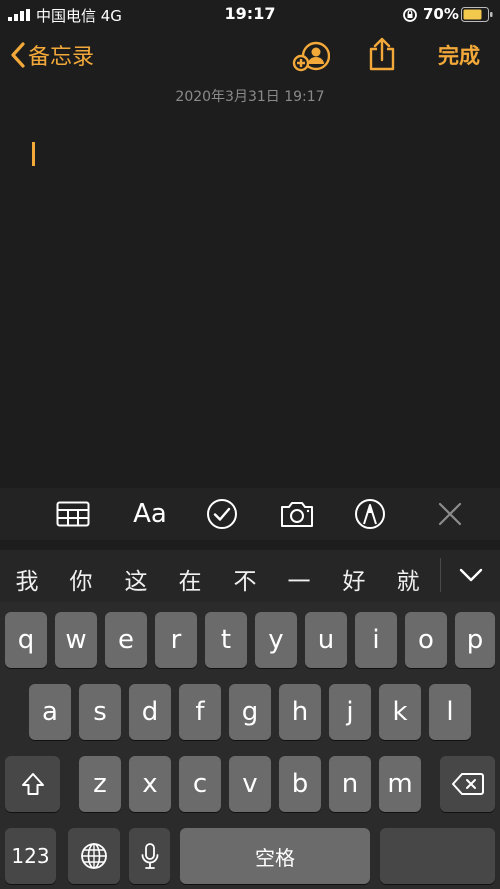 This screenshot has width=500, height=889. What do you see at coordinates (477, 14) in the screenshot?
I see `battery-icon` at bounding box center [477, 14].